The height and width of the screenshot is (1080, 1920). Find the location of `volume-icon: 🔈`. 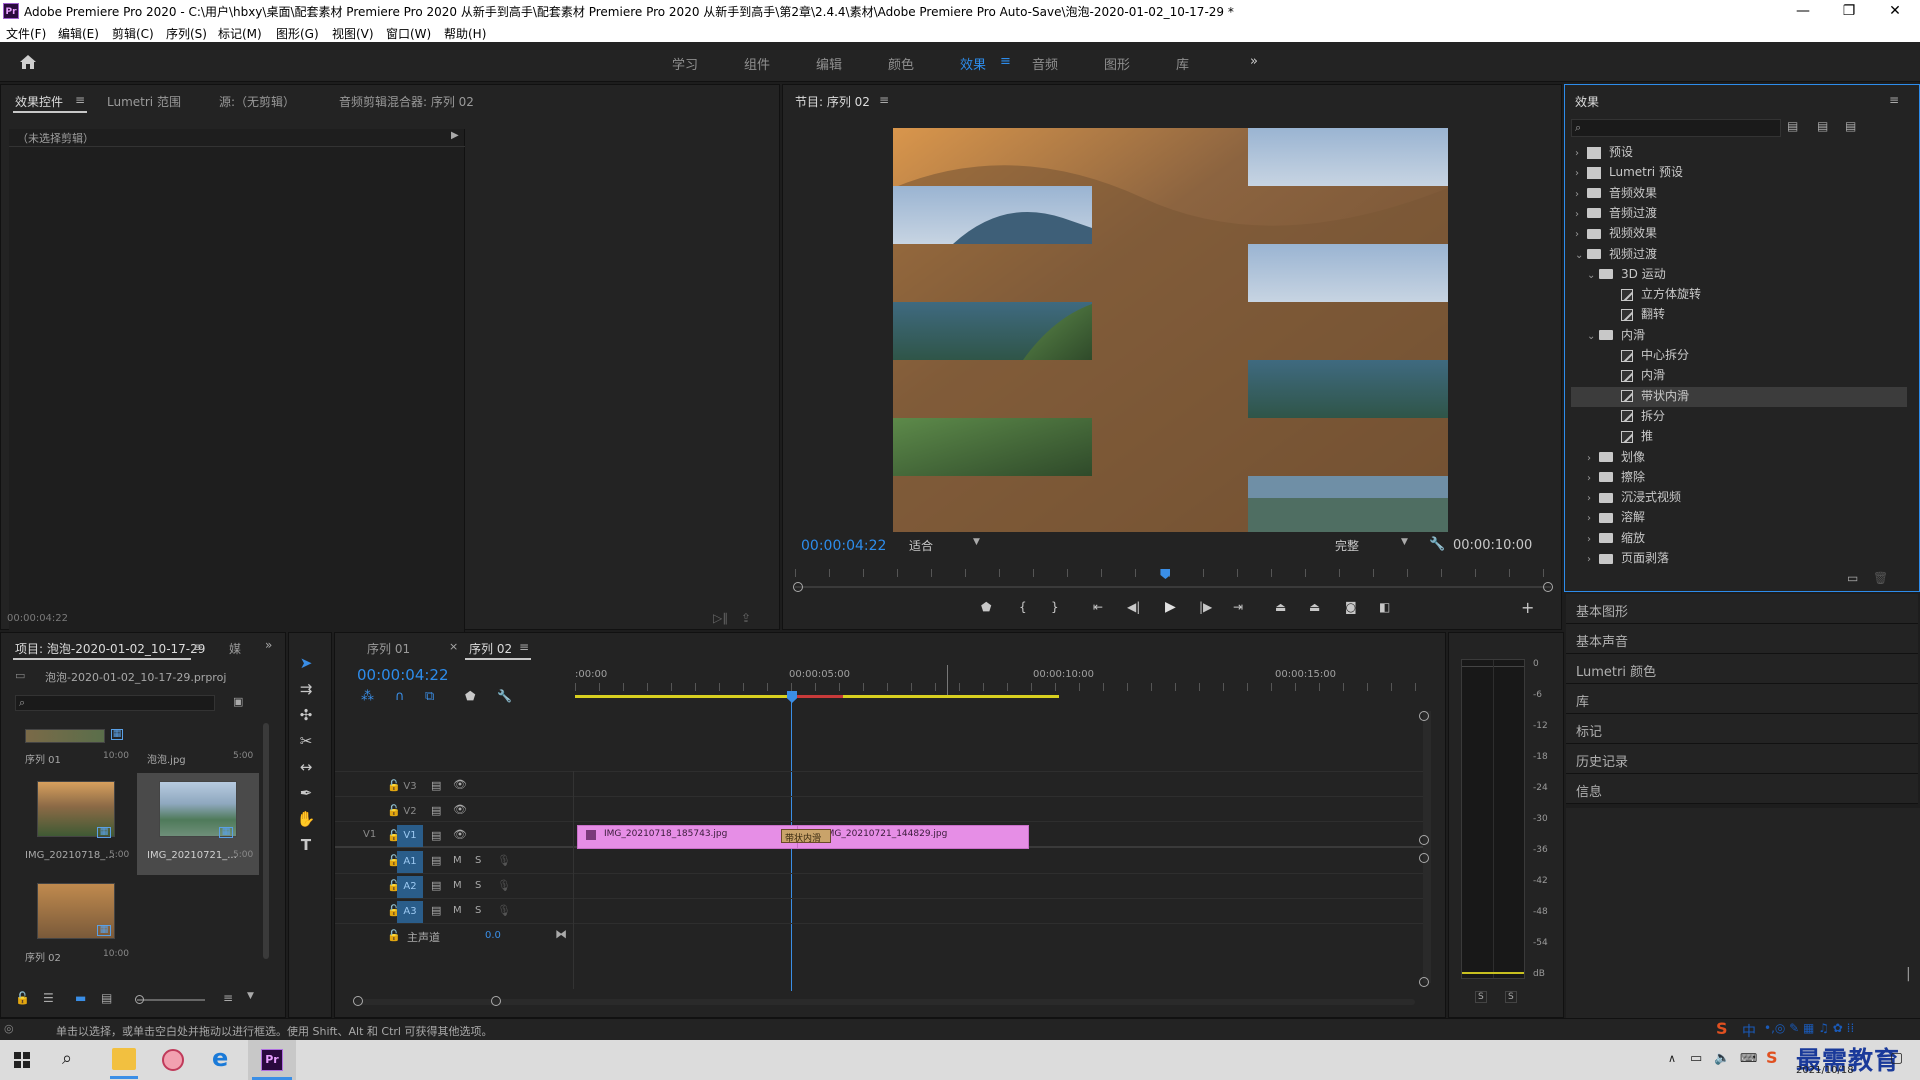

volume-icon: 🔈 is located at coordinates (1722, 1058).